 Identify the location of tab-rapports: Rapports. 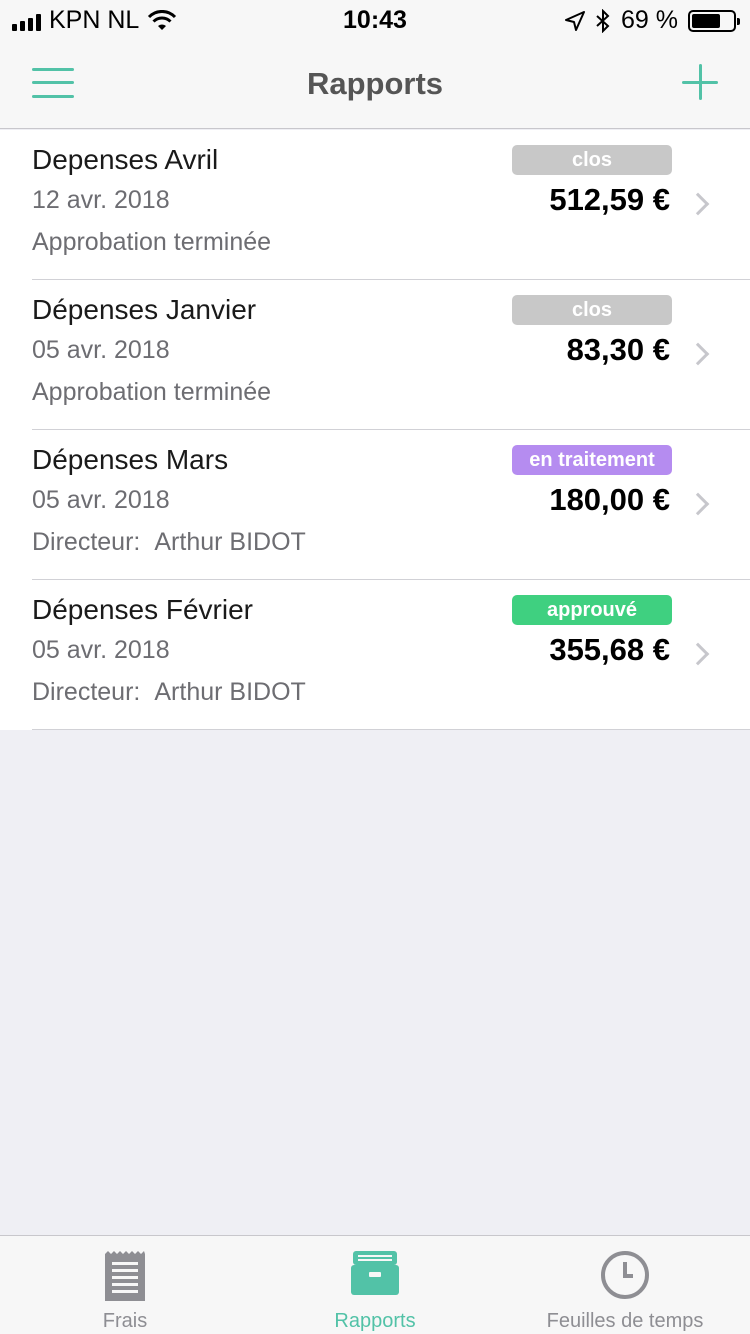
(375, 1285).